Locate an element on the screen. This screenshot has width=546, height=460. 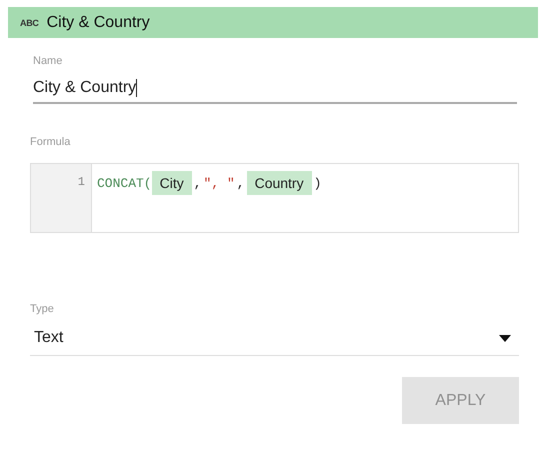
line-number: 1 is located at coordinates (81, 182).